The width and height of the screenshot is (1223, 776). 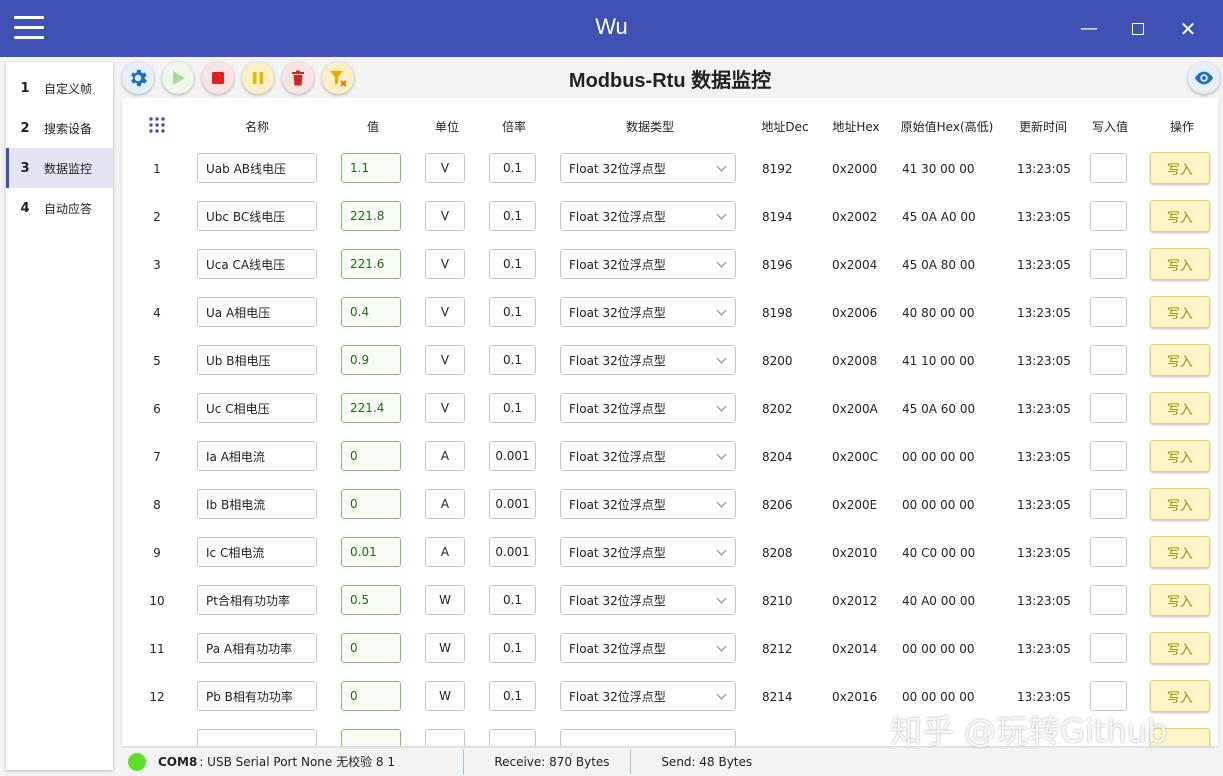 What do you see at coordinates (721, 550) in the screenshot?
I see `chevron-down-icon` at bounding box center [721, 550].